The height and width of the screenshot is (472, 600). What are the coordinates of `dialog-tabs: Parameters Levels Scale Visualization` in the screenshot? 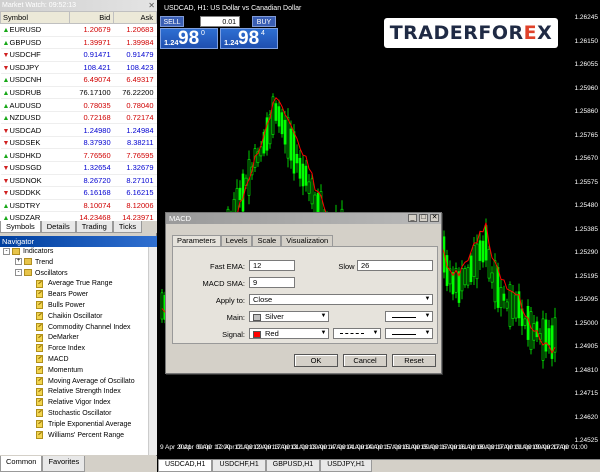 It's located at (253, 240).